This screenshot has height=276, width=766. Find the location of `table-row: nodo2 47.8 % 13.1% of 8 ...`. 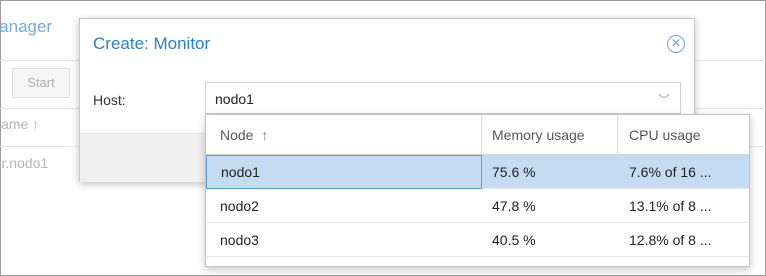

table-row: nodo2 47.8 % 13.1% of 8 ... is located at coordinates (477, 206).